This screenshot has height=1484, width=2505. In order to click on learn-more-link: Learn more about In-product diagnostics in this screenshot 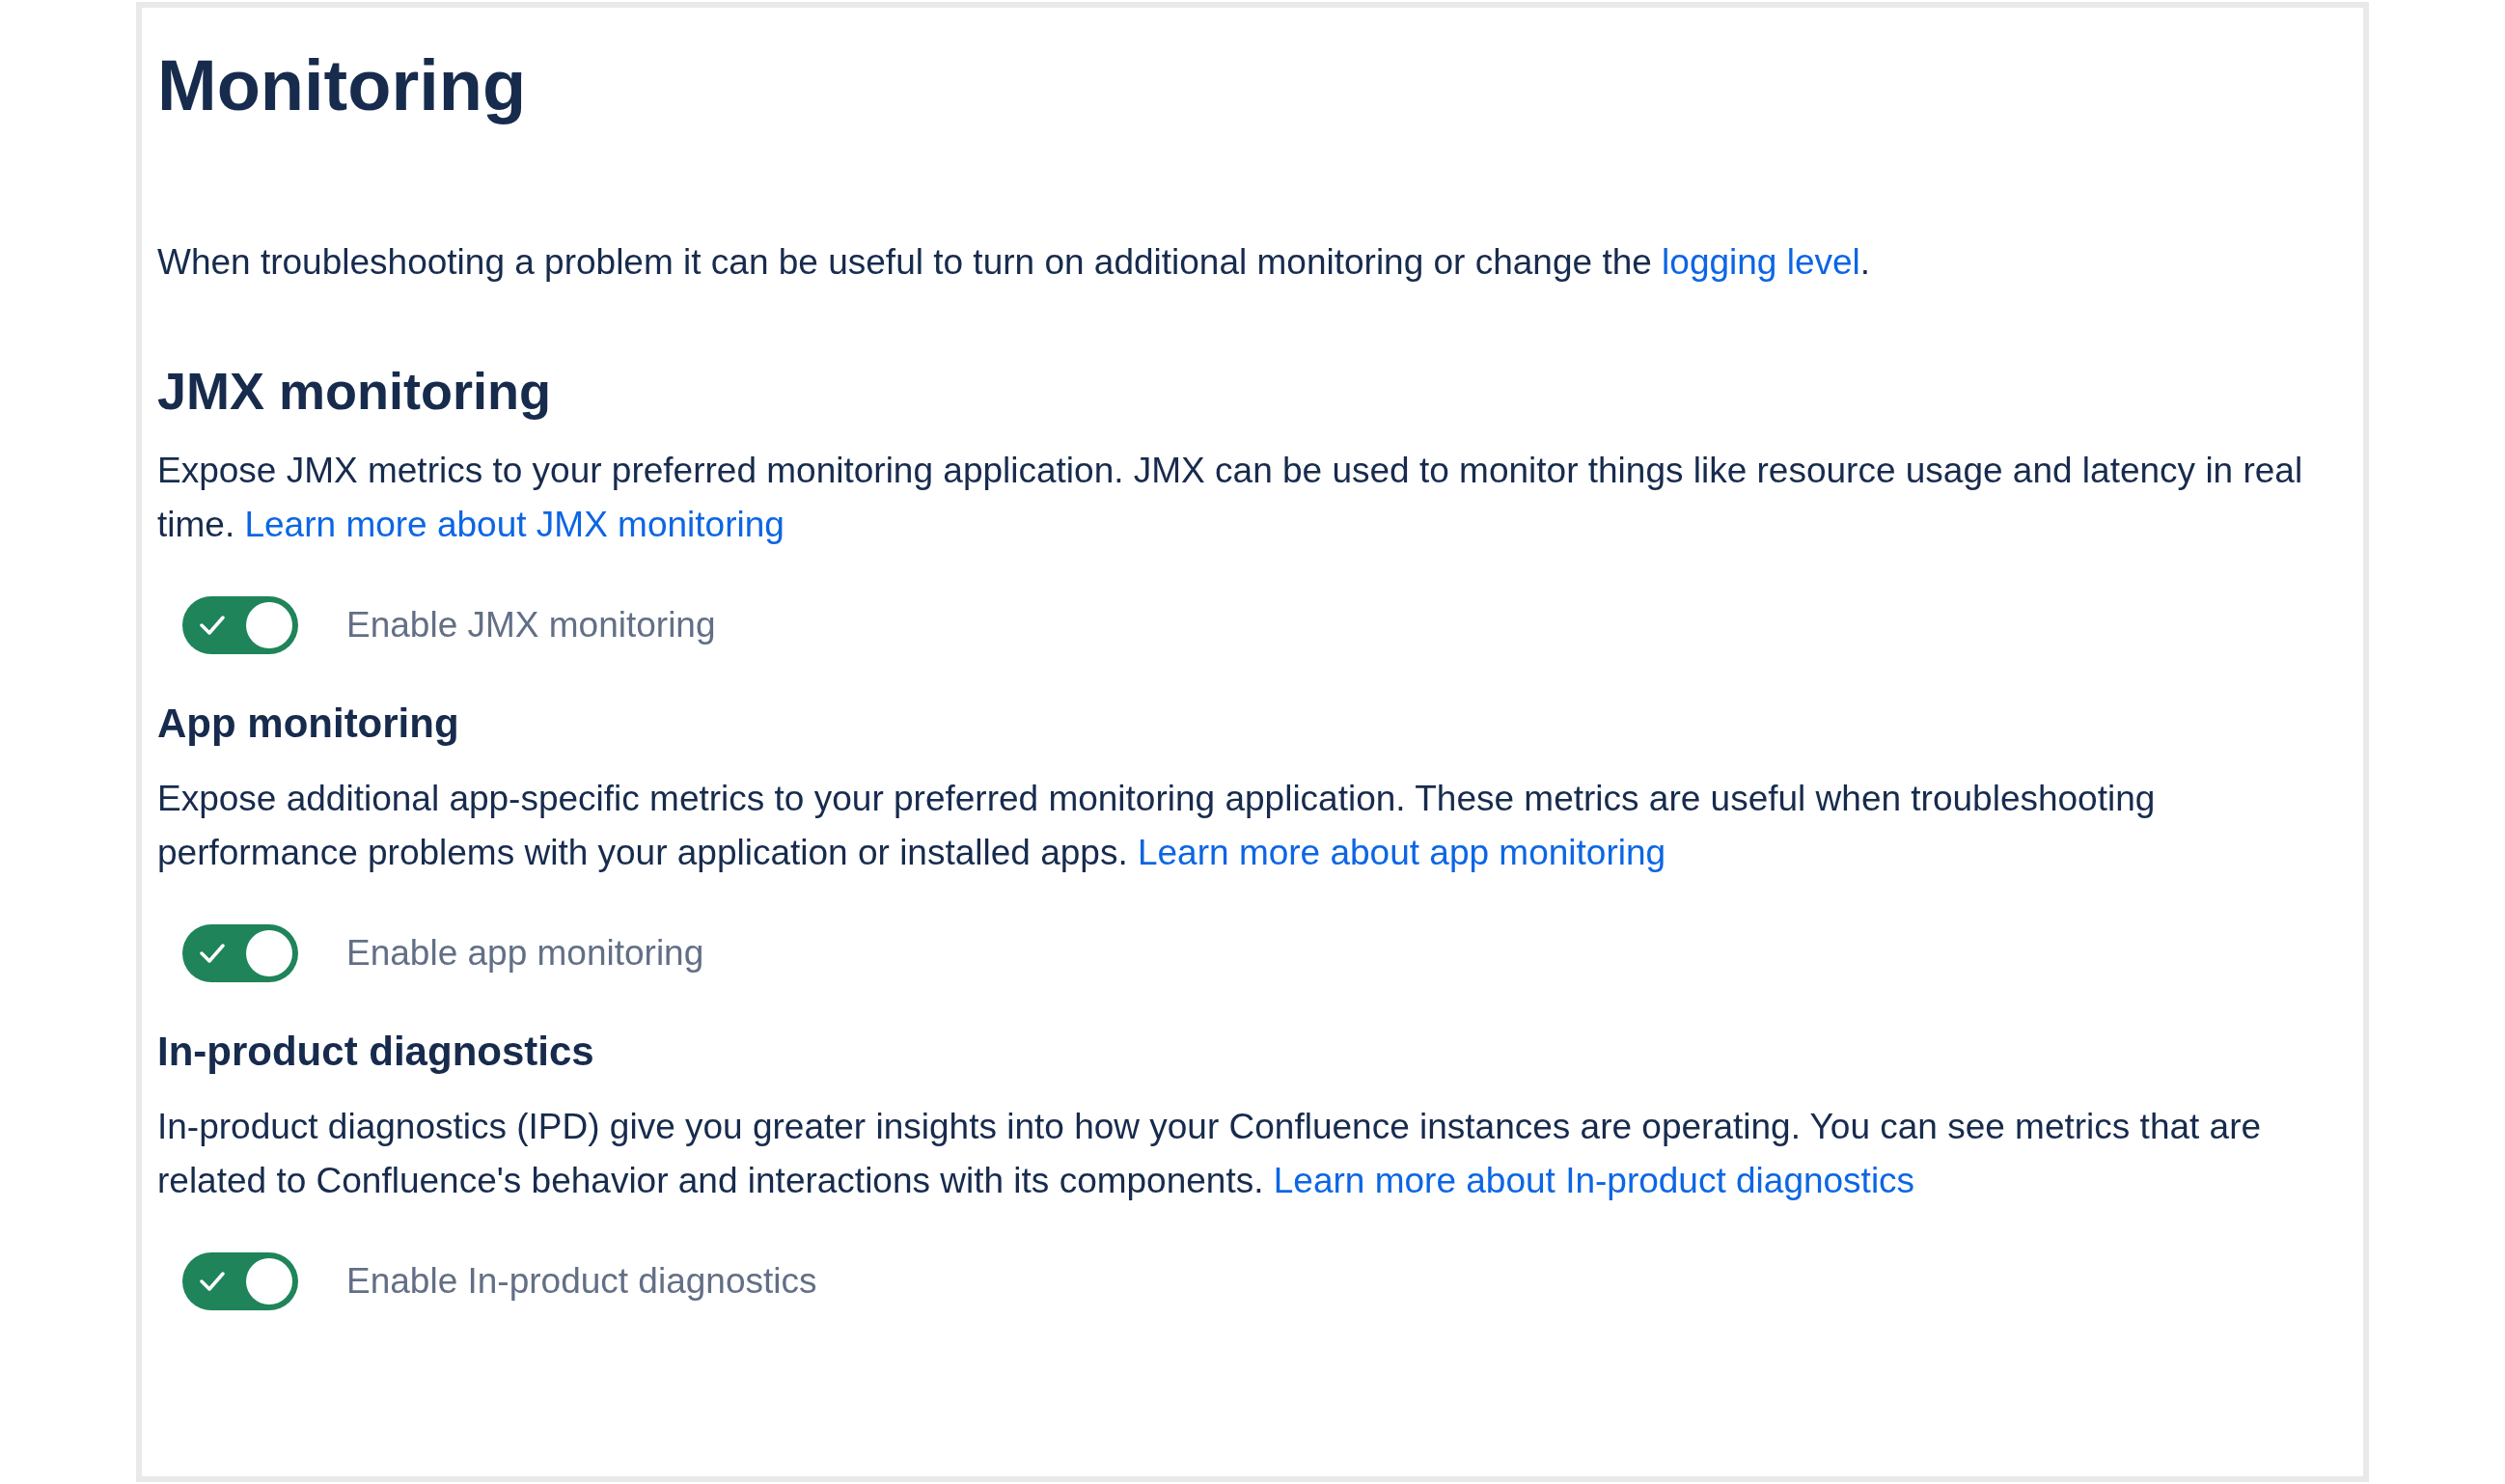, I will do `click(1594, 1180)`.